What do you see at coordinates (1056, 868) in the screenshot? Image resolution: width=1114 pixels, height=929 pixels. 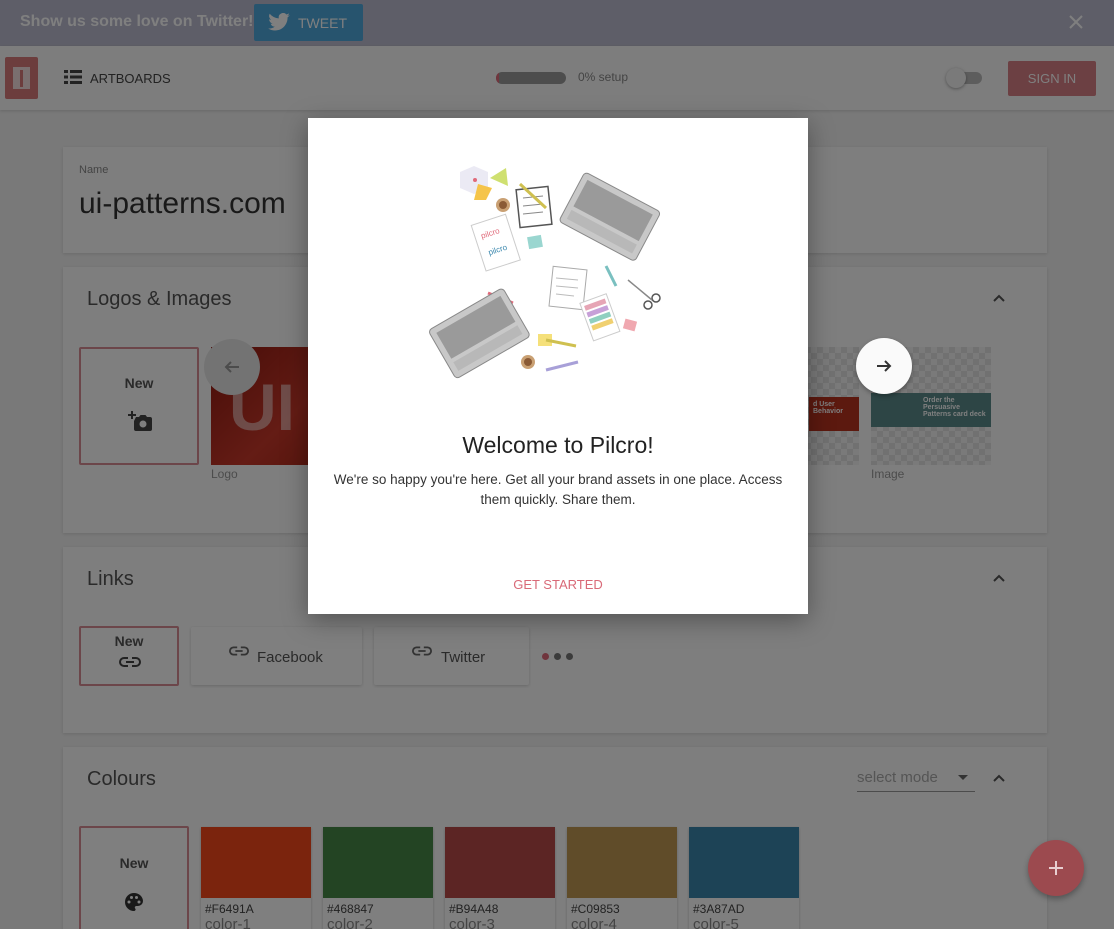 I see `add-fab-button` at bounding box center [1056, 868].